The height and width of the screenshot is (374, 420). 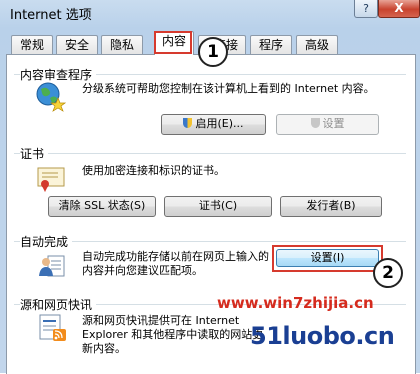 What do you see at coordinates (333, 123) in the screenshot?
I see `settings-button-label: 设置` at bounding box center [333, 123].